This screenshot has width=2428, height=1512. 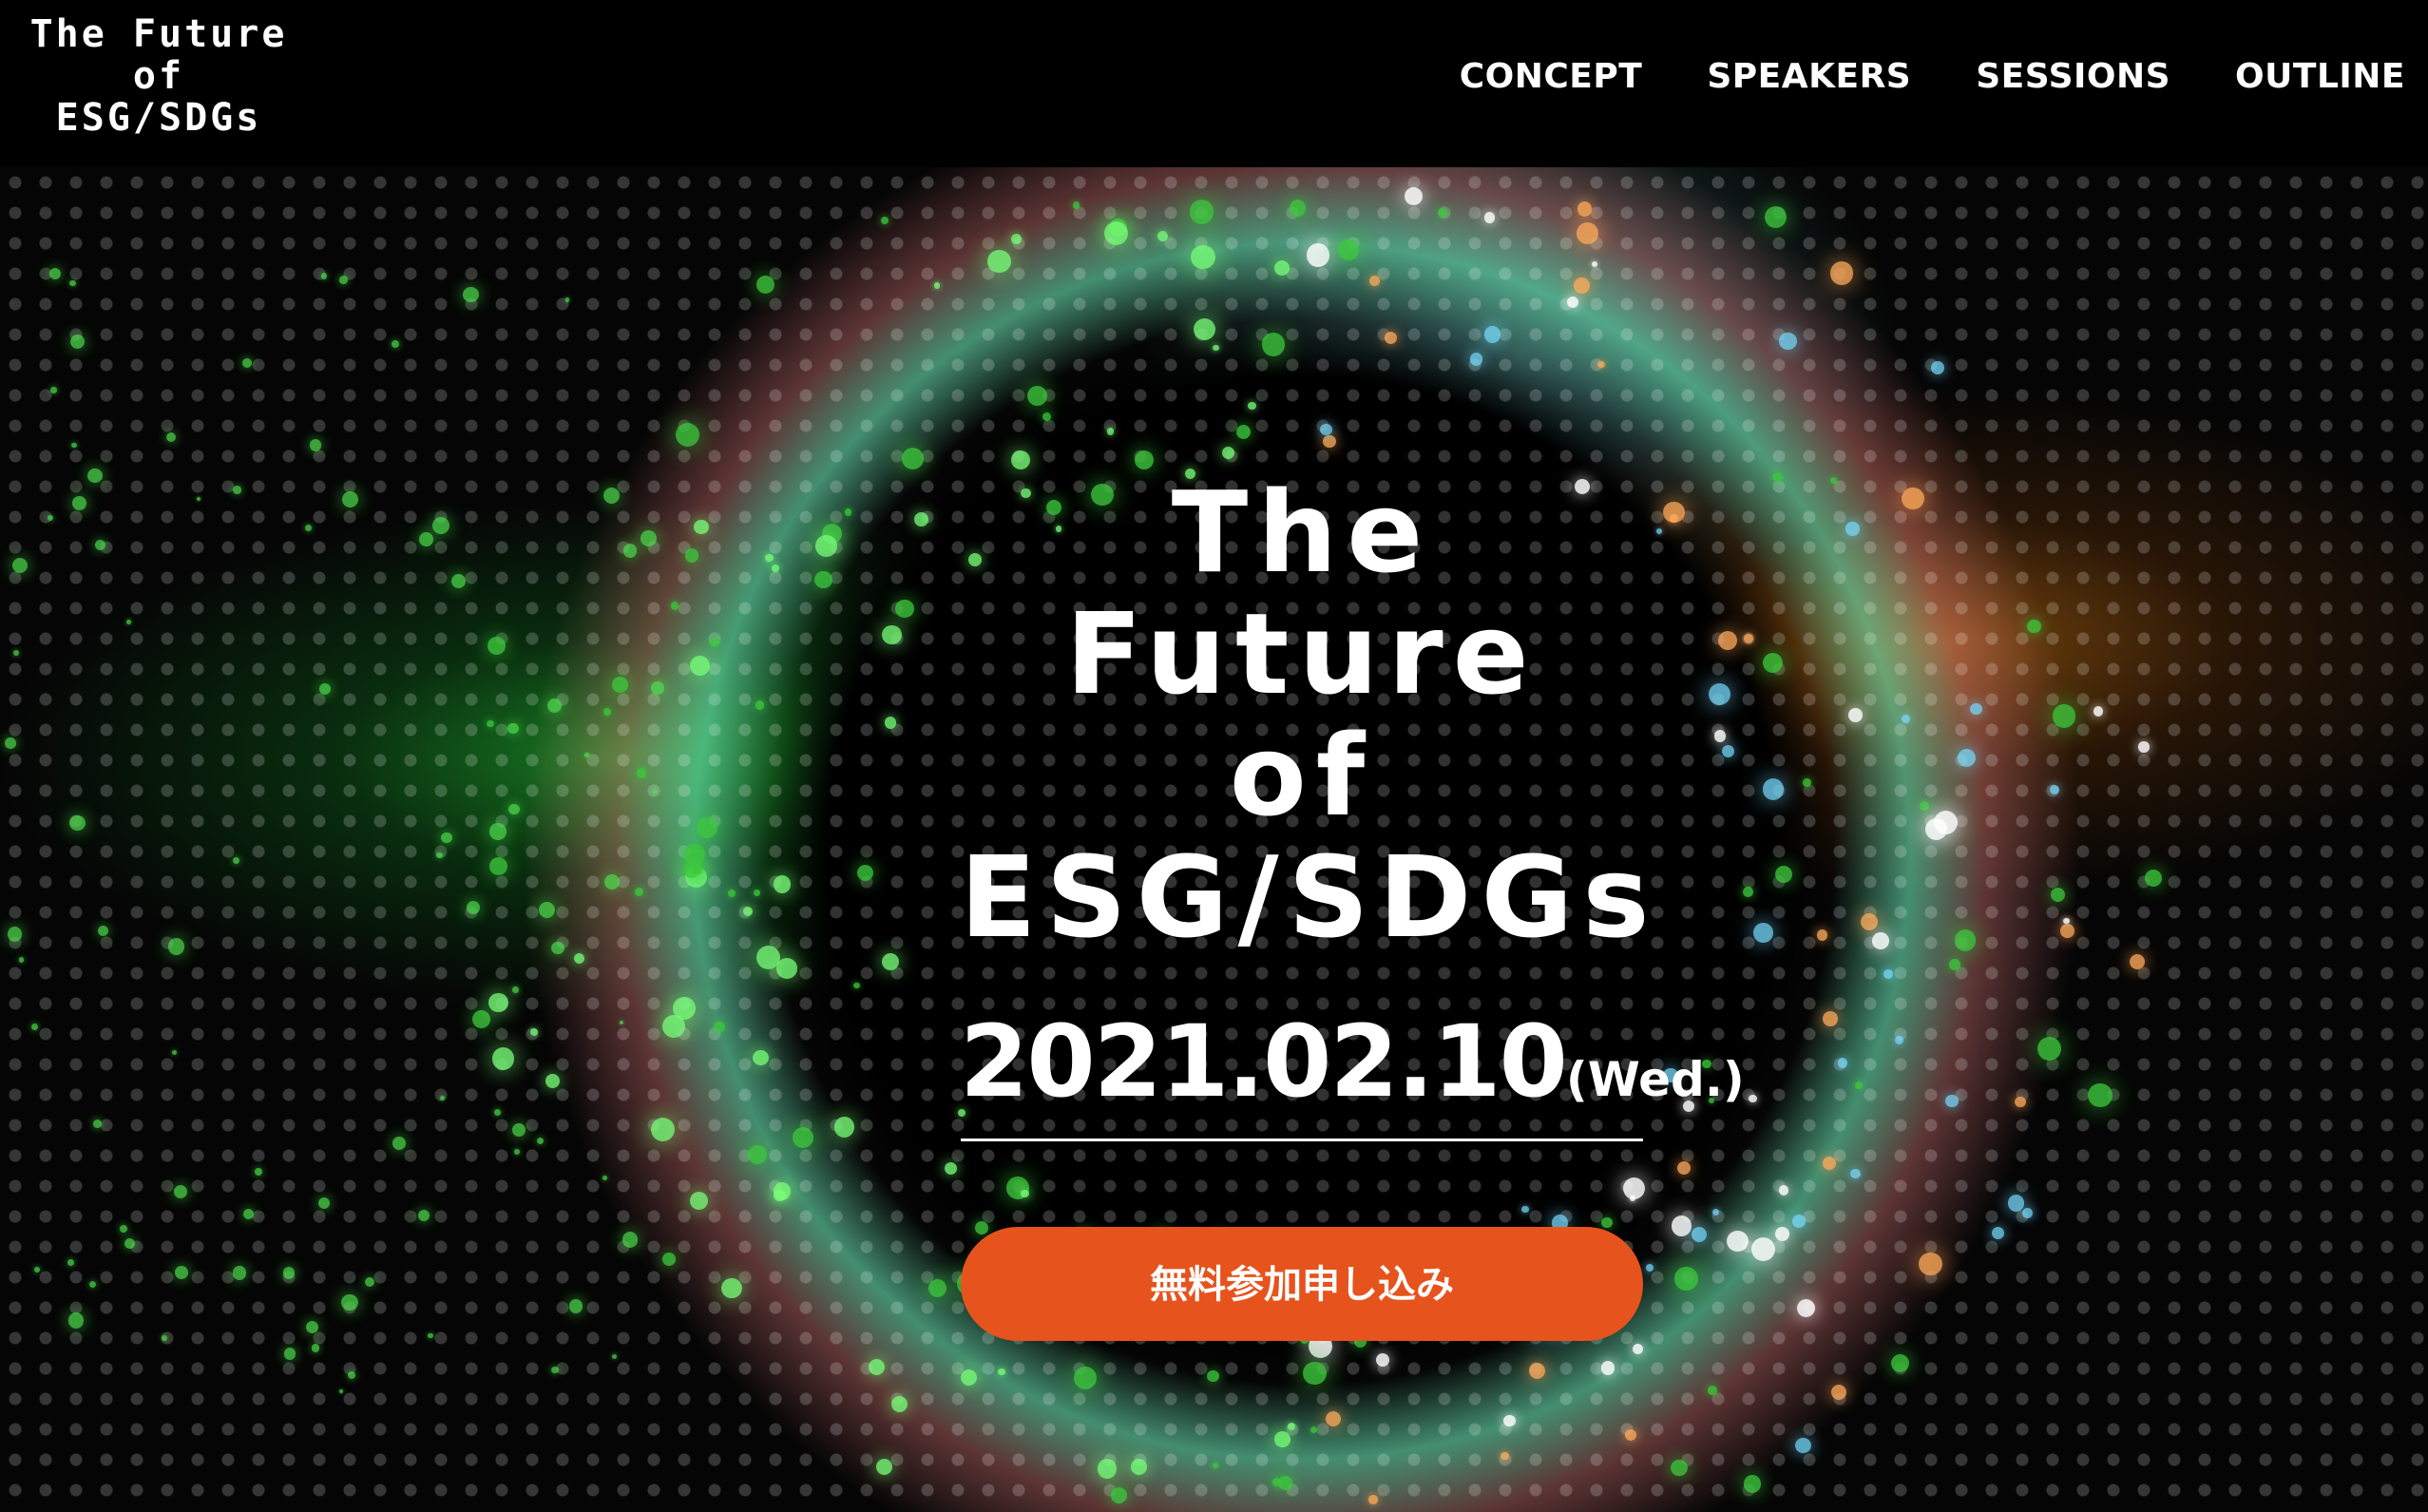 I want to click on register-button: 無料参加申し込み, so click(x=1302, y=1284).